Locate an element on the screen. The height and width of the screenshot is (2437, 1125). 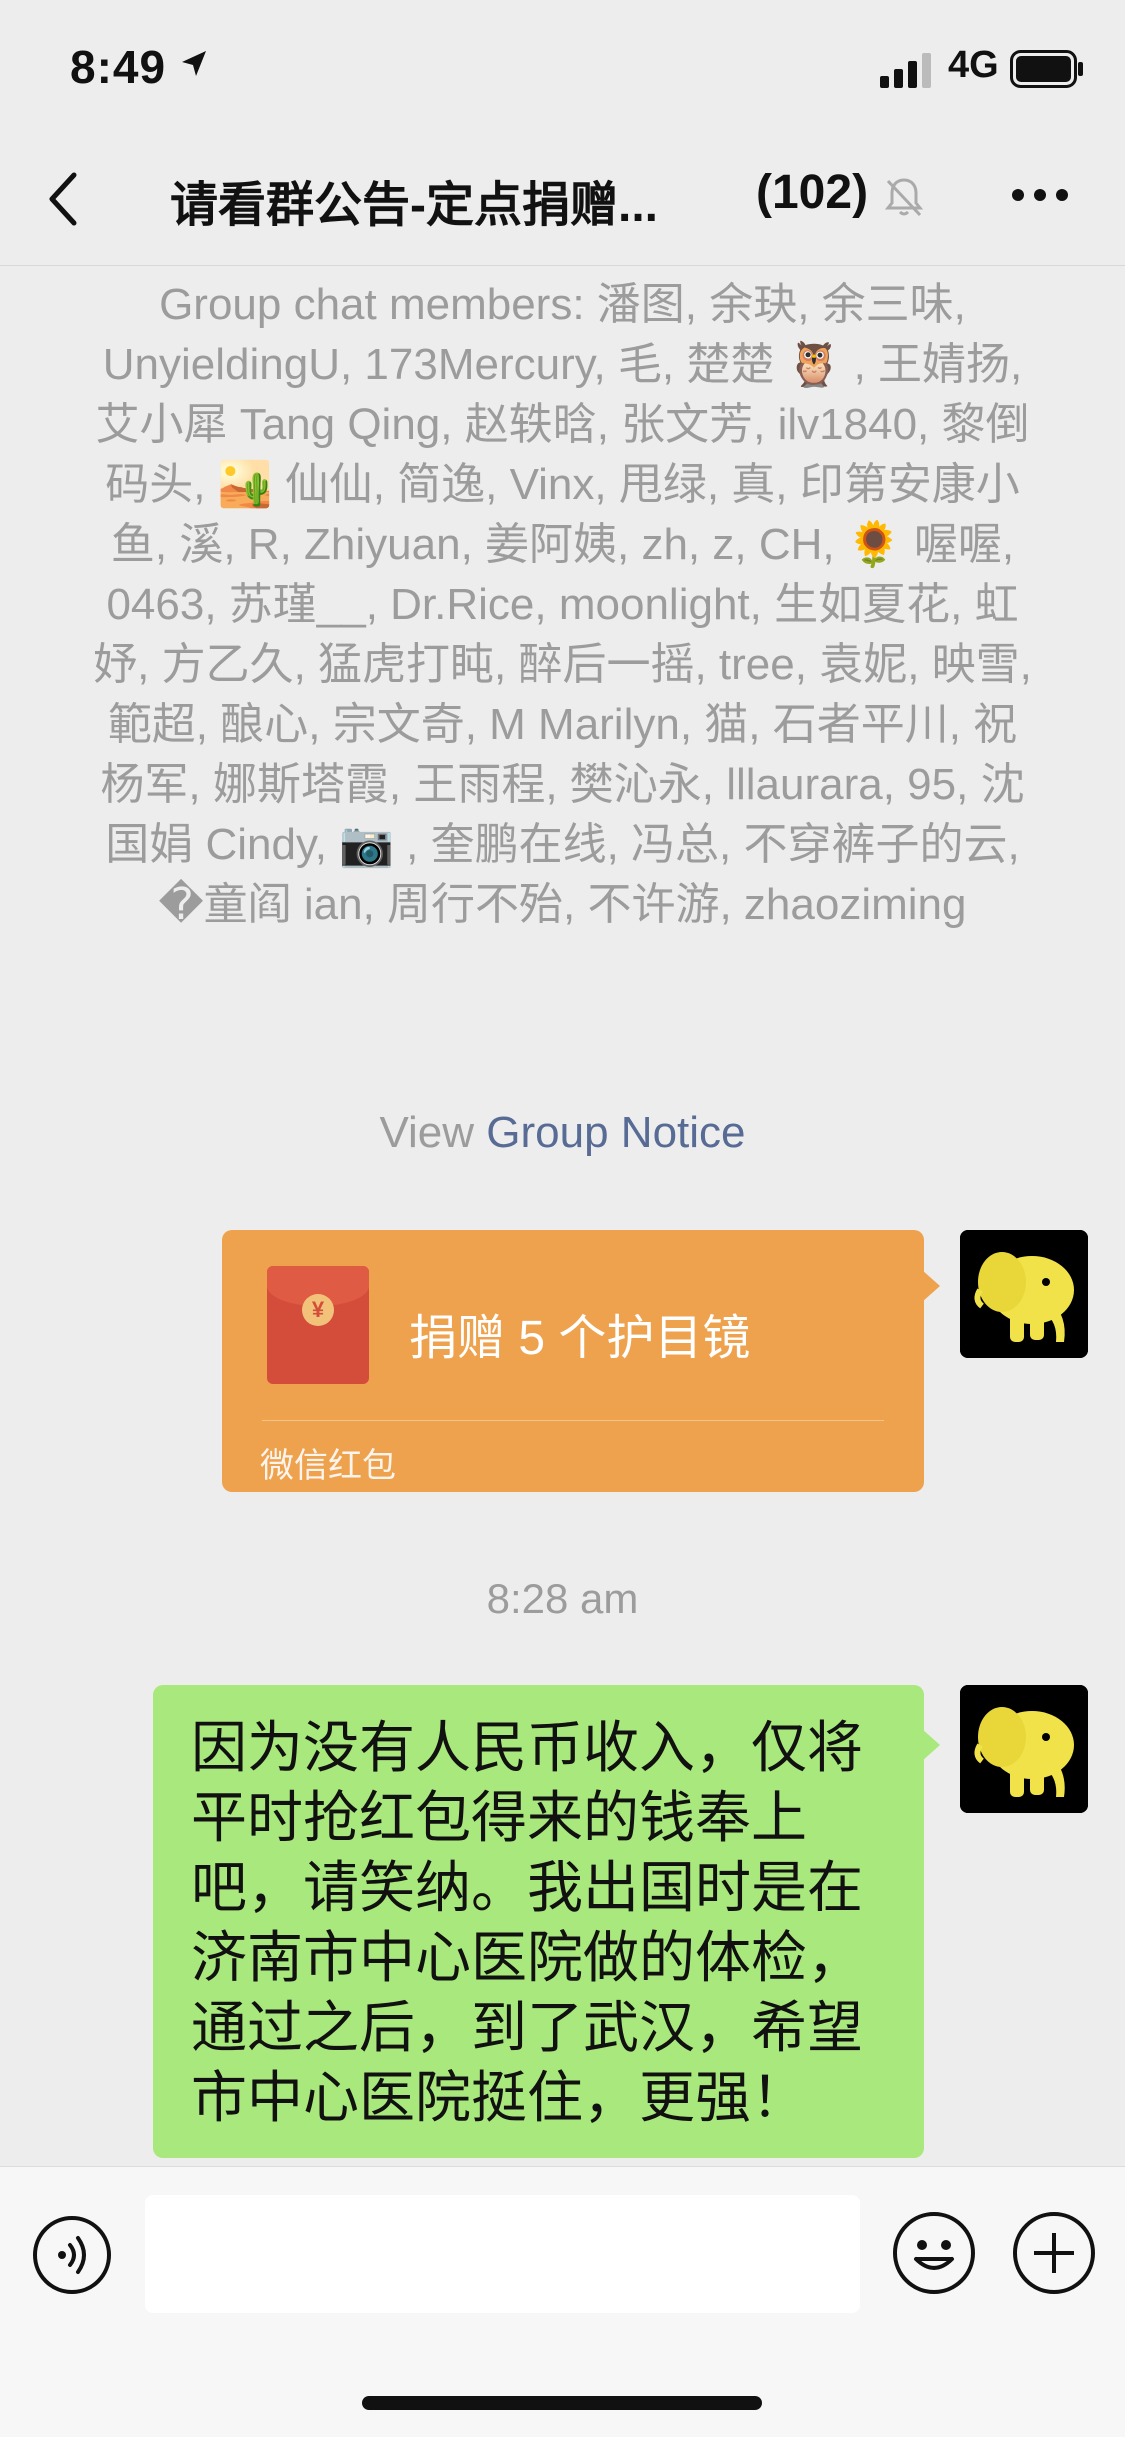
bell-slash-icon is located at coordinates (904, 197).